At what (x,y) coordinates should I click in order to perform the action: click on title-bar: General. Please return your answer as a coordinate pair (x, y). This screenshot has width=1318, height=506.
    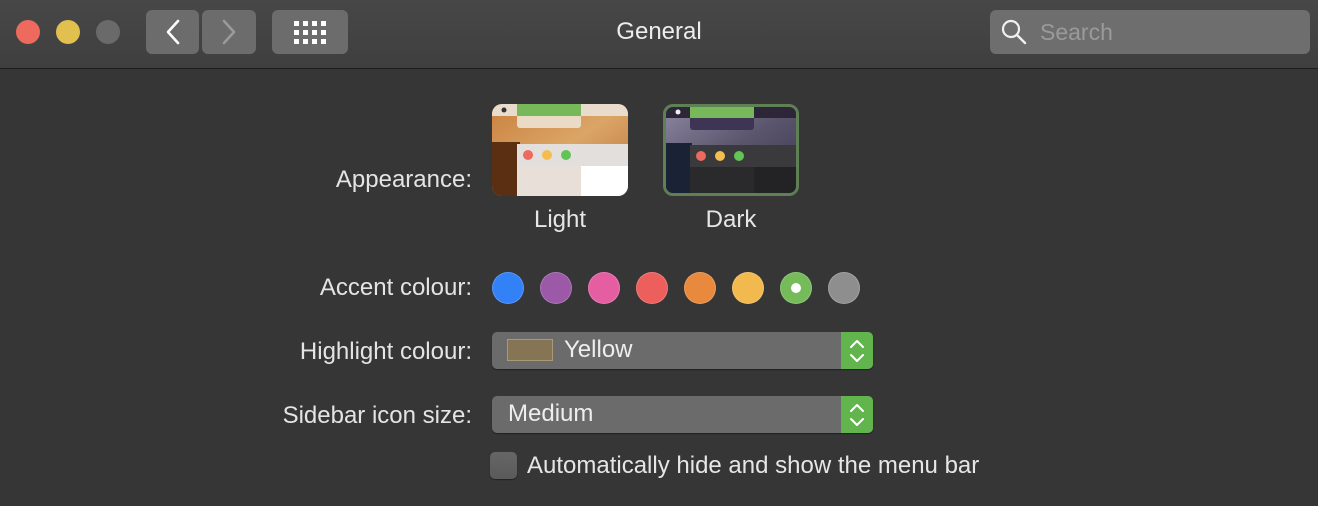
    Looking at the image, I should click on (659, 34).